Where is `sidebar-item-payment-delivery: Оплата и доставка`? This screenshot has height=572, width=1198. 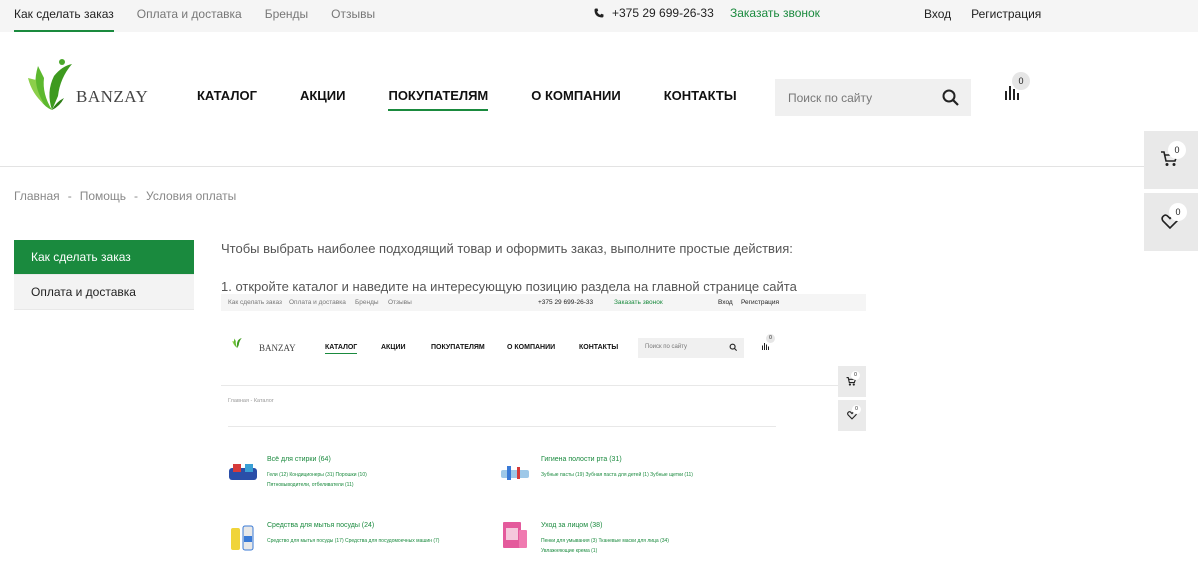
sidebar-item-payment-delivery: Оплата и доставка is located at coordinates (104, 292).